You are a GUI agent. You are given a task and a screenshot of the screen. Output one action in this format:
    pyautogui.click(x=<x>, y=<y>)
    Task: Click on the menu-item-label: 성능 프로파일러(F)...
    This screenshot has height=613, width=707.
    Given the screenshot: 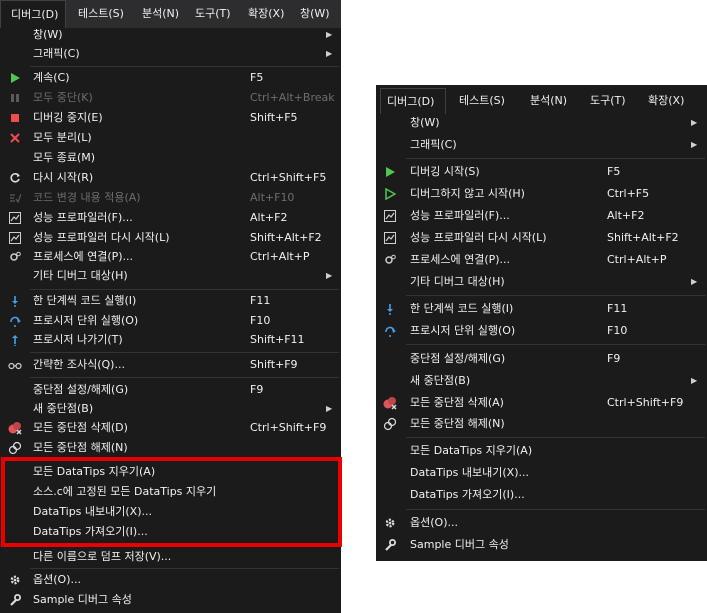 What is the action you would take?
    pyautogui.click(x=460, y=215)
    